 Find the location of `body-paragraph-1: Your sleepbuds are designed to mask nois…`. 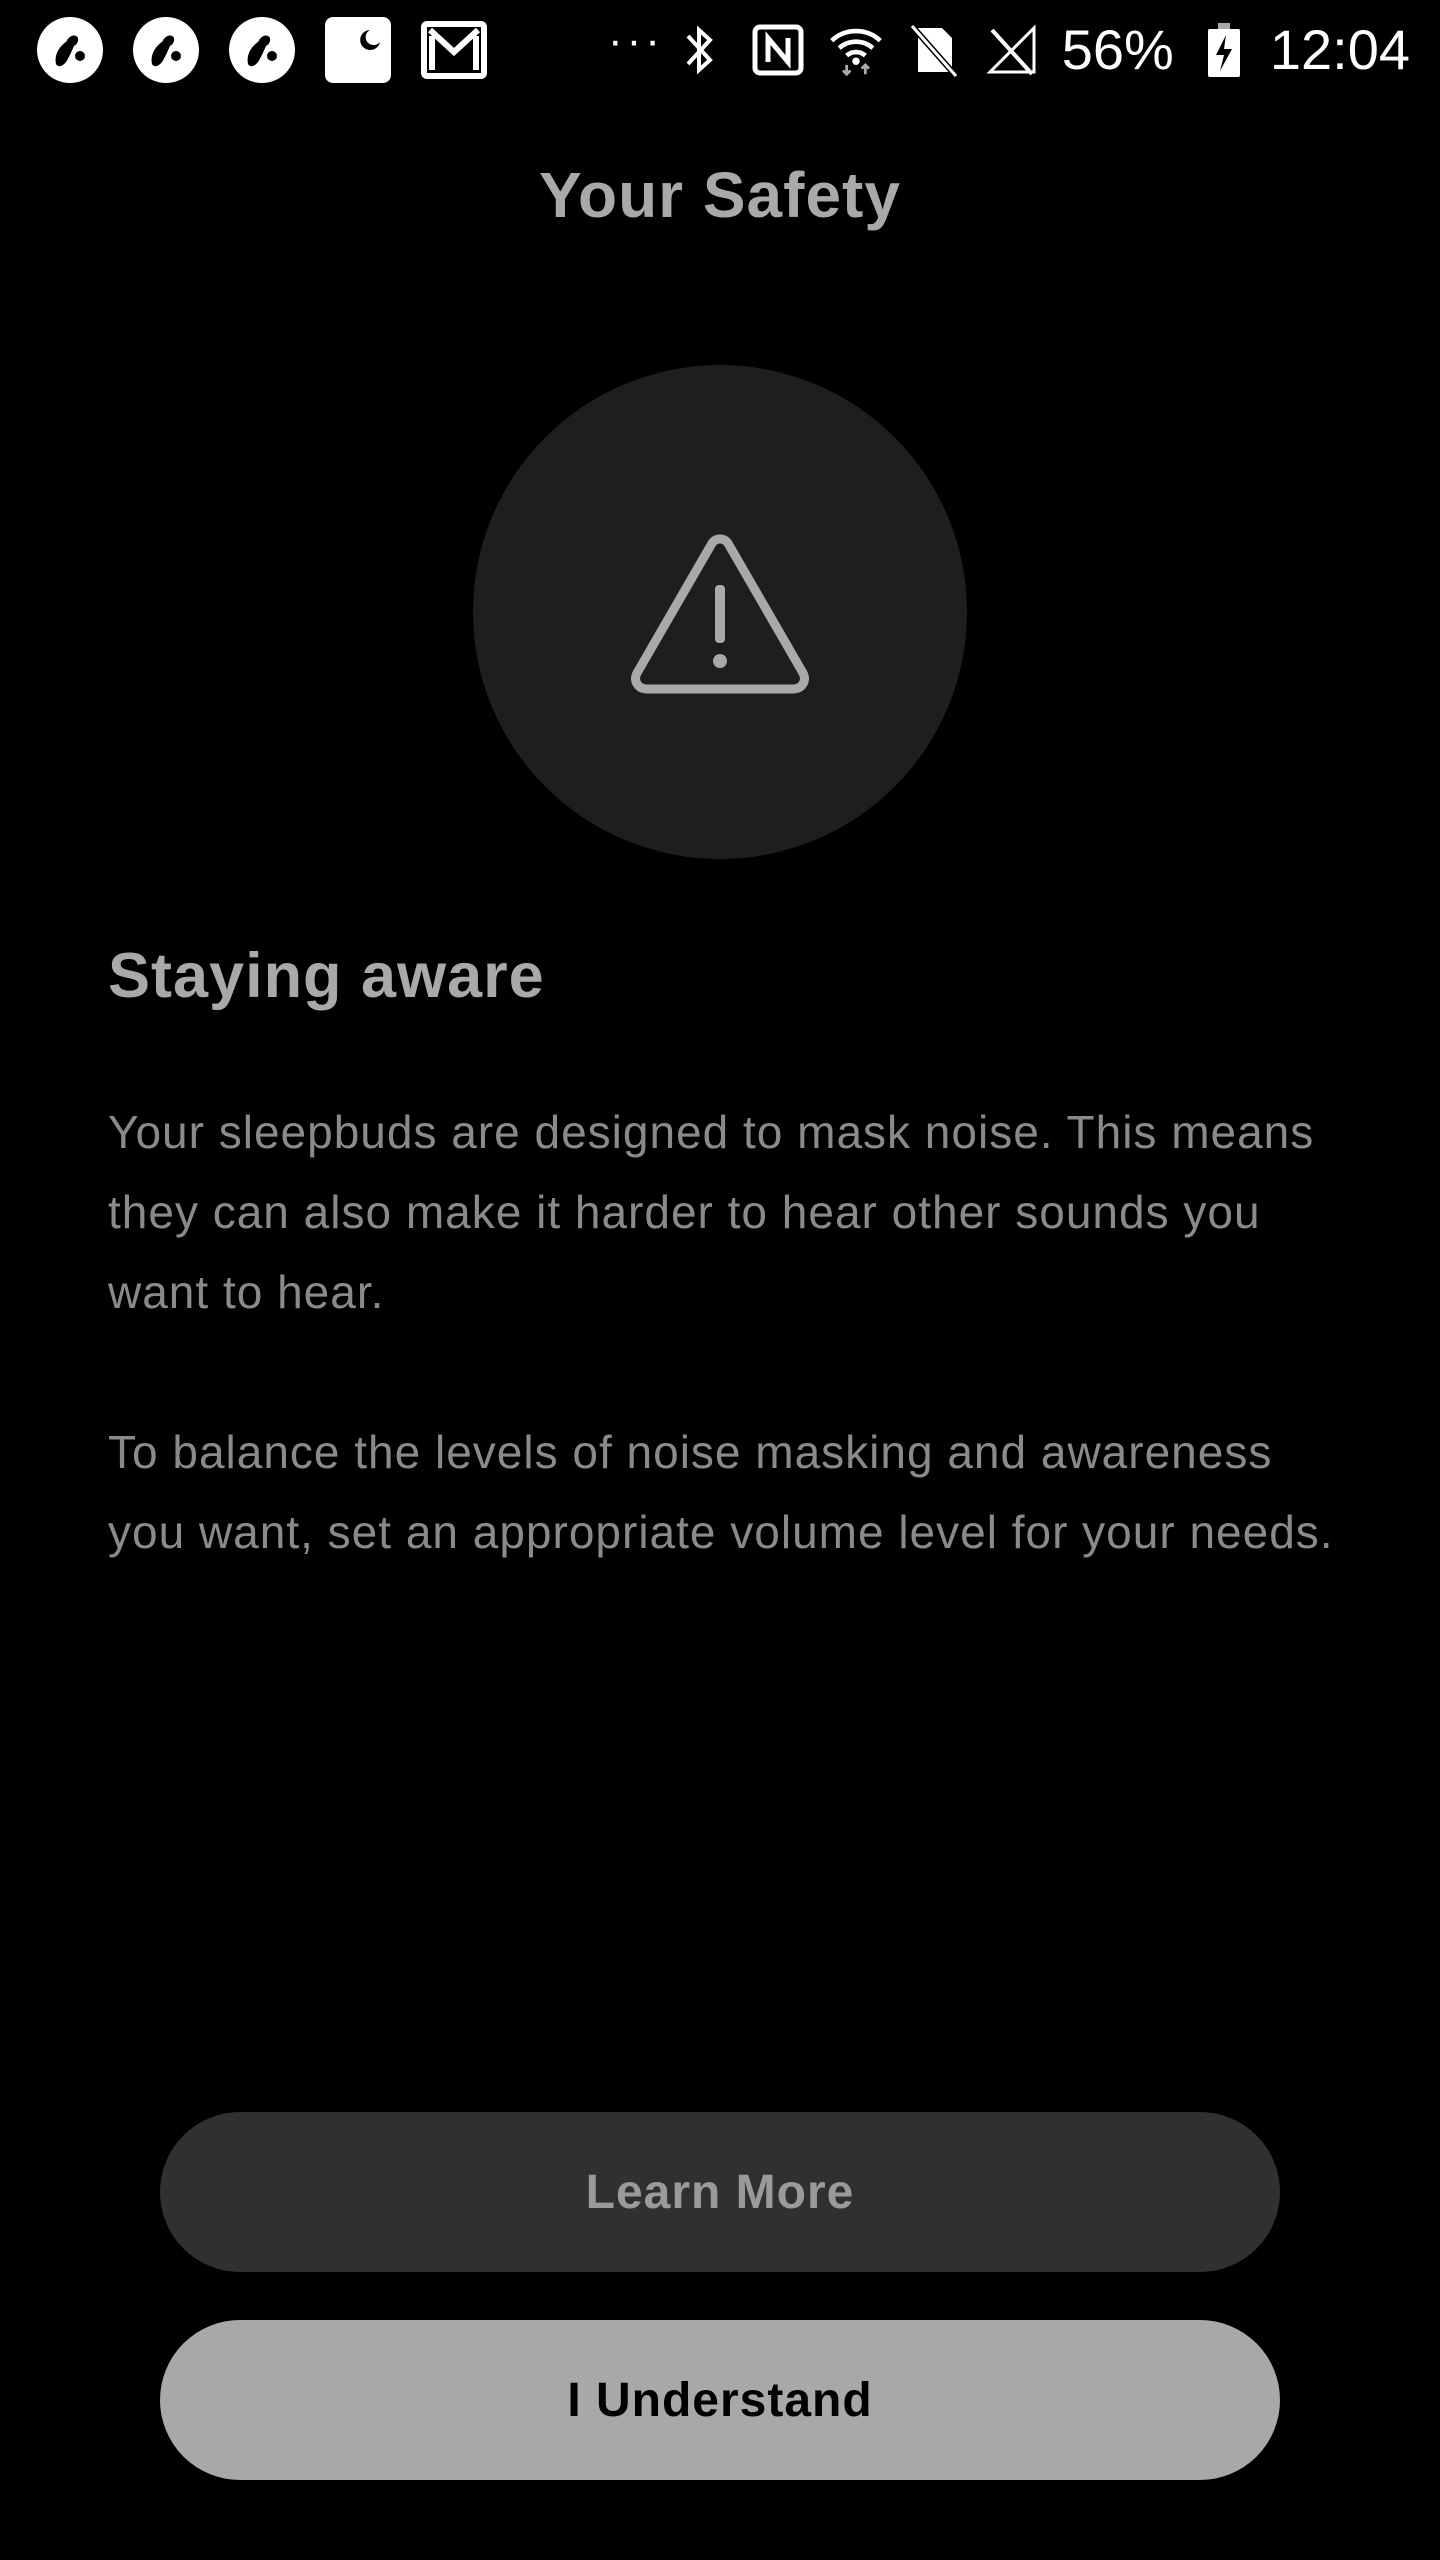

body-paragraph-1: Your sleepbuds are designed to mask nois… is located at coordinates (711, 1212).